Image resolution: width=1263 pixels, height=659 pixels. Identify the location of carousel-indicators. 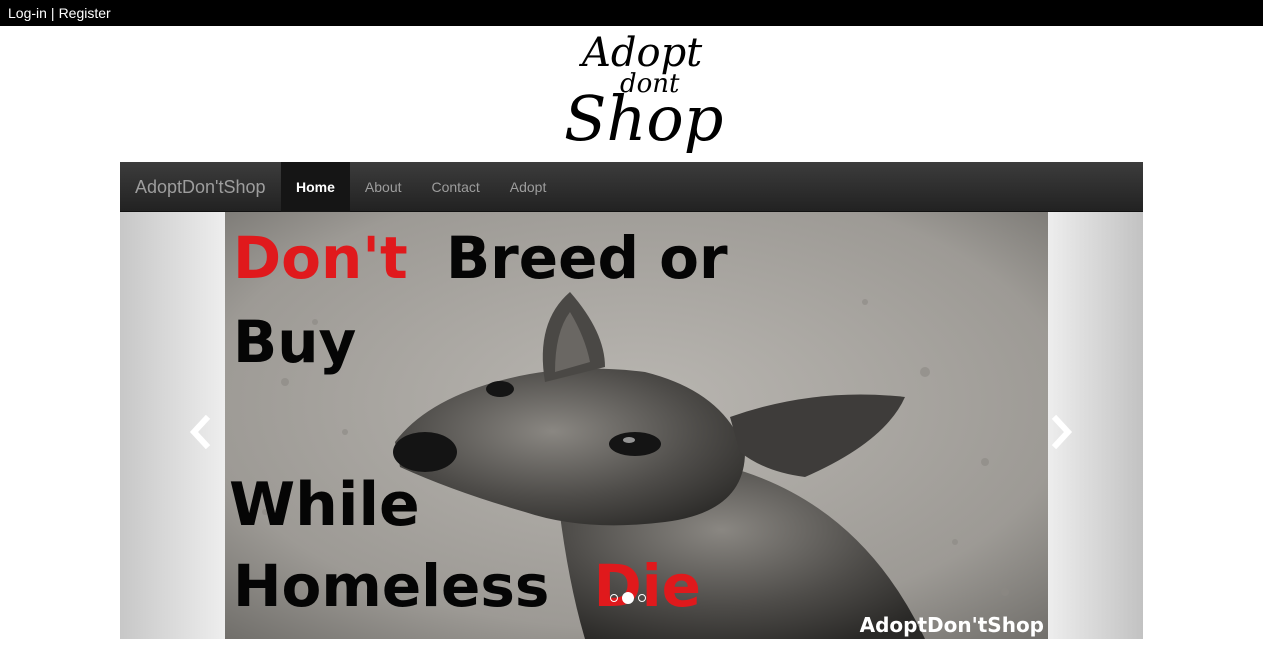
(628, 598).